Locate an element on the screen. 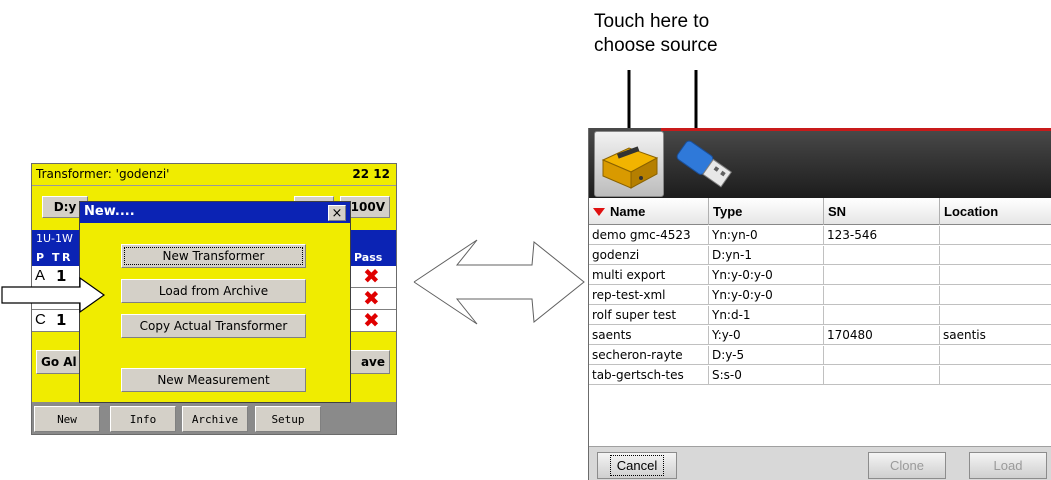 The height and width of the screenshot is (480, 1051). callout-line-1: Touch here to is located at coordinates (652, 21).